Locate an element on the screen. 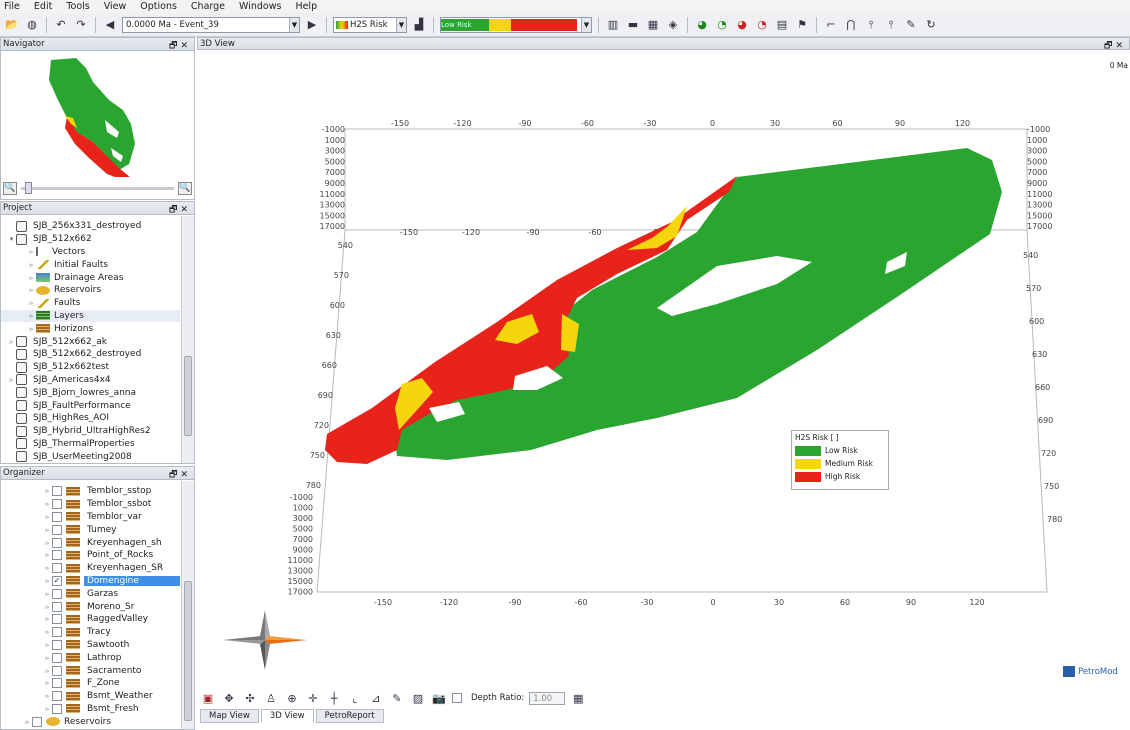 Image resolution: width=1130 pixels, height=730 pixels. project-item: ▹ Initial Faults is located at coordinates (90, 264).